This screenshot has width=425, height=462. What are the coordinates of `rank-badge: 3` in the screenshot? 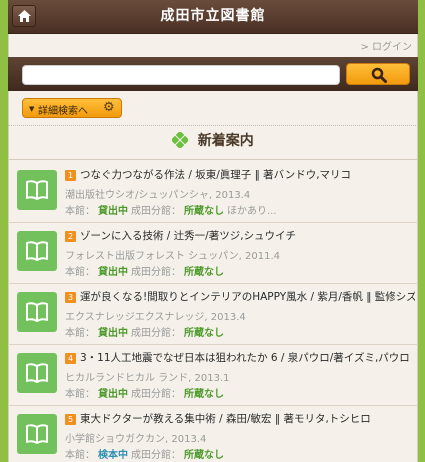 It's located at (70, 297).